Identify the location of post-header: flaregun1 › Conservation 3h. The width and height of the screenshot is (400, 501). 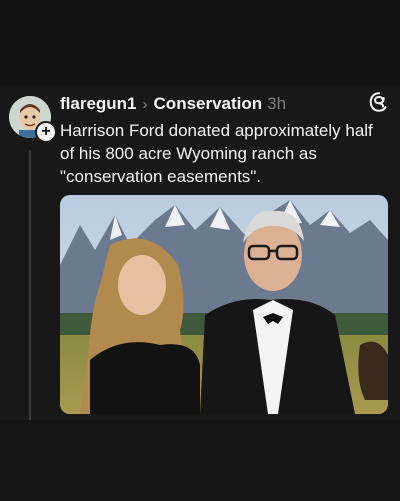
(173, 104).